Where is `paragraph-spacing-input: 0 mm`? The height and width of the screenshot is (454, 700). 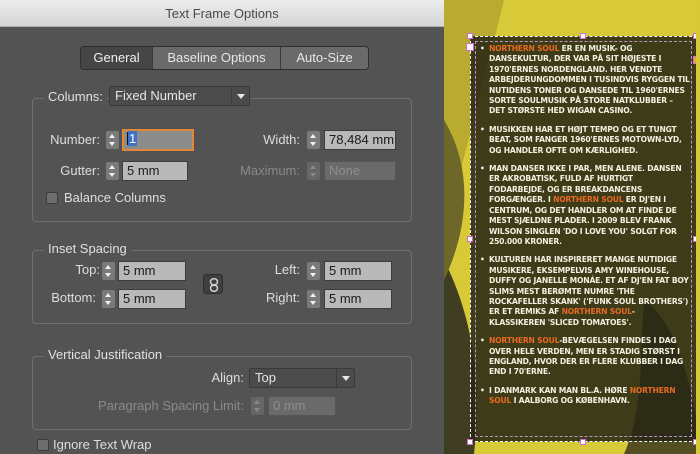
paragraph-spacing-input: 0 mm is located at coordinates (302, 406).